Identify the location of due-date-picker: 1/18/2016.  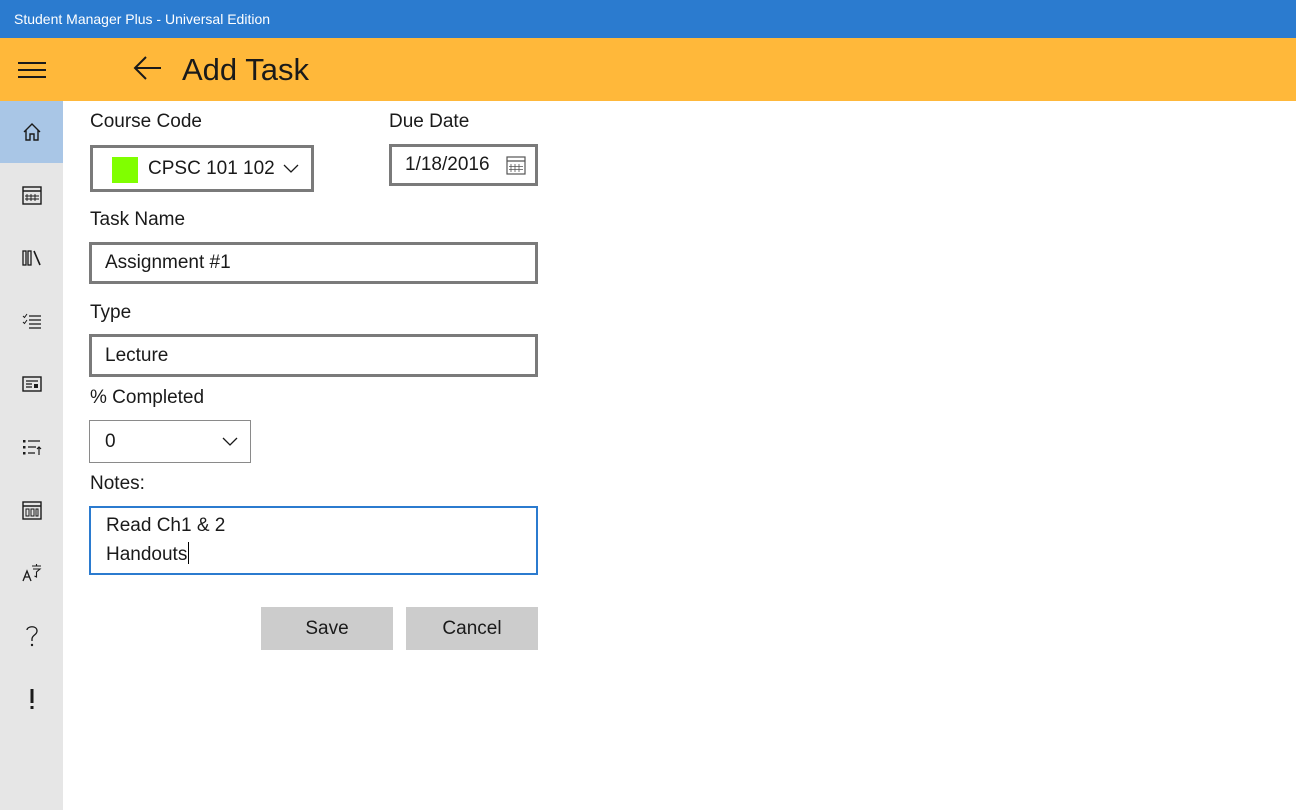
(463, 165).